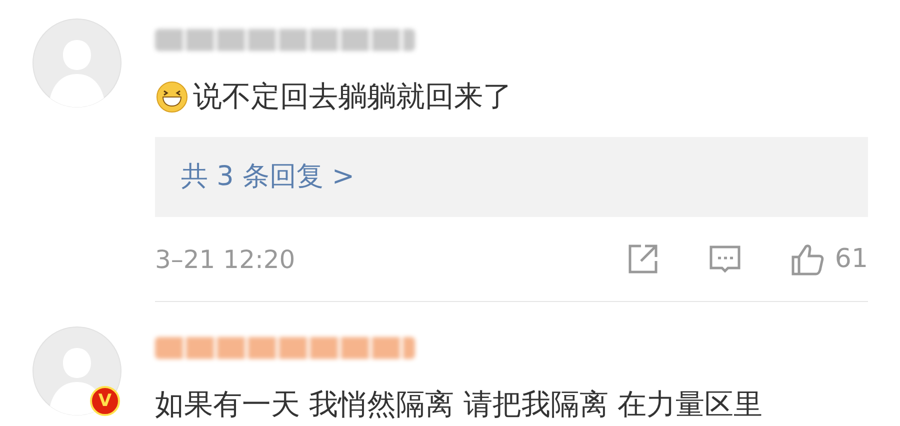 The width and height of the screenshot is (900, 426). What do you see at coordinates (225, 259) in the screenshot?
I see `comment-time: 3–21 12:20` at bounding box center [225, 259].